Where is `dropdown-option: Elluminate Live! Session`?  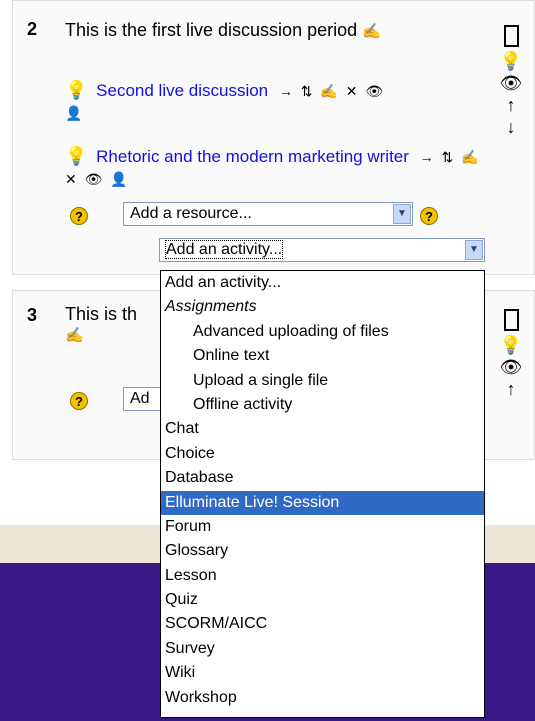
dropdown-option: Elluminate Live! Session is located at coordinates (322, 502).